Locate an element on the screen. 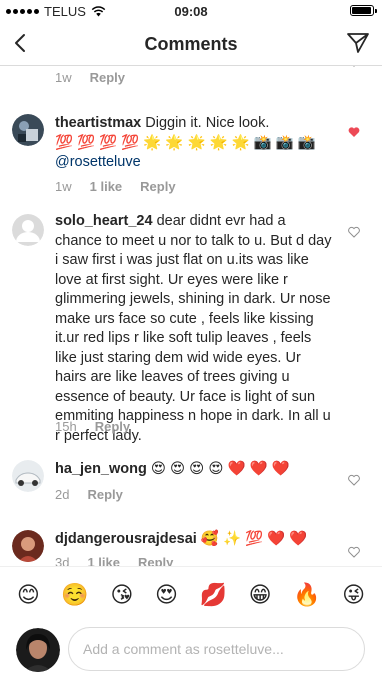 The image size is (382, 680). comment-meta: 3d 1 like Reply is located at coordinates (114, 560).